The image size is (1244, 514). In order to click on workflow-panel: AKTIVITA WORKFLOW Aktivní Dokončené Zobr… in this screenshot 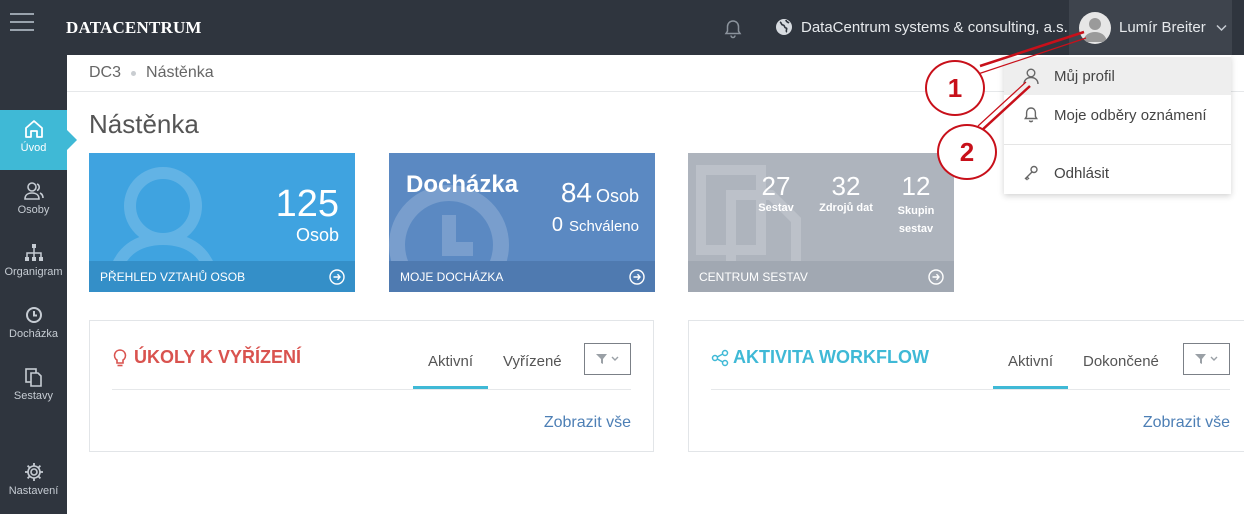, I will do `click(966, 386)`.